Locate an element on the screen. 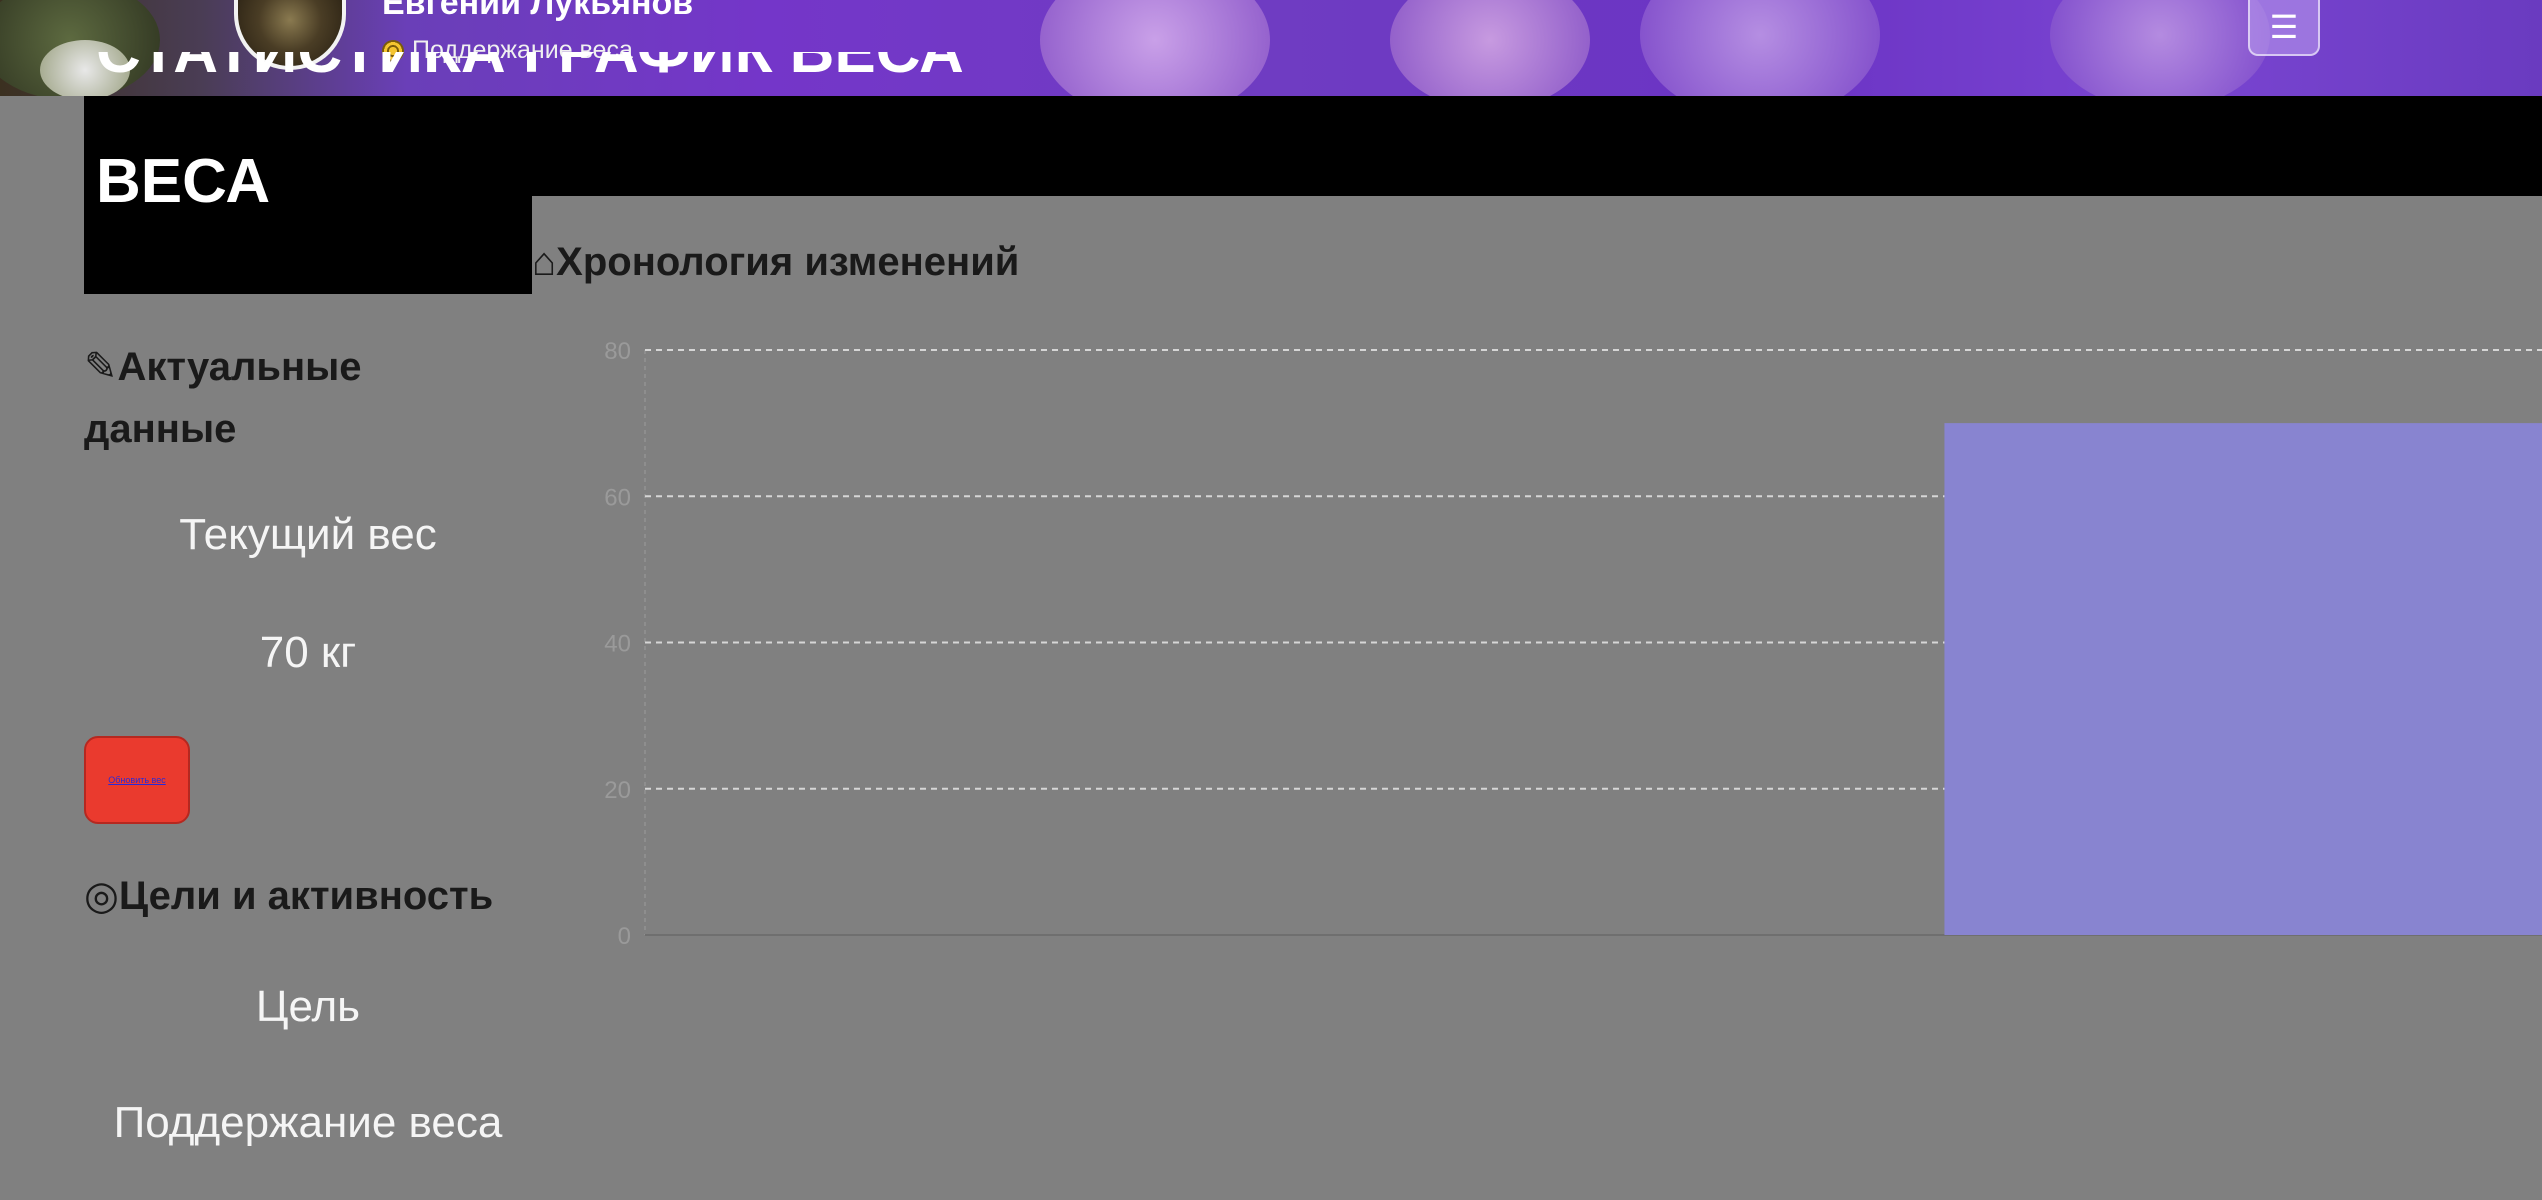  chart-y-tick-label: 60 is located at coordinates (617, 497).